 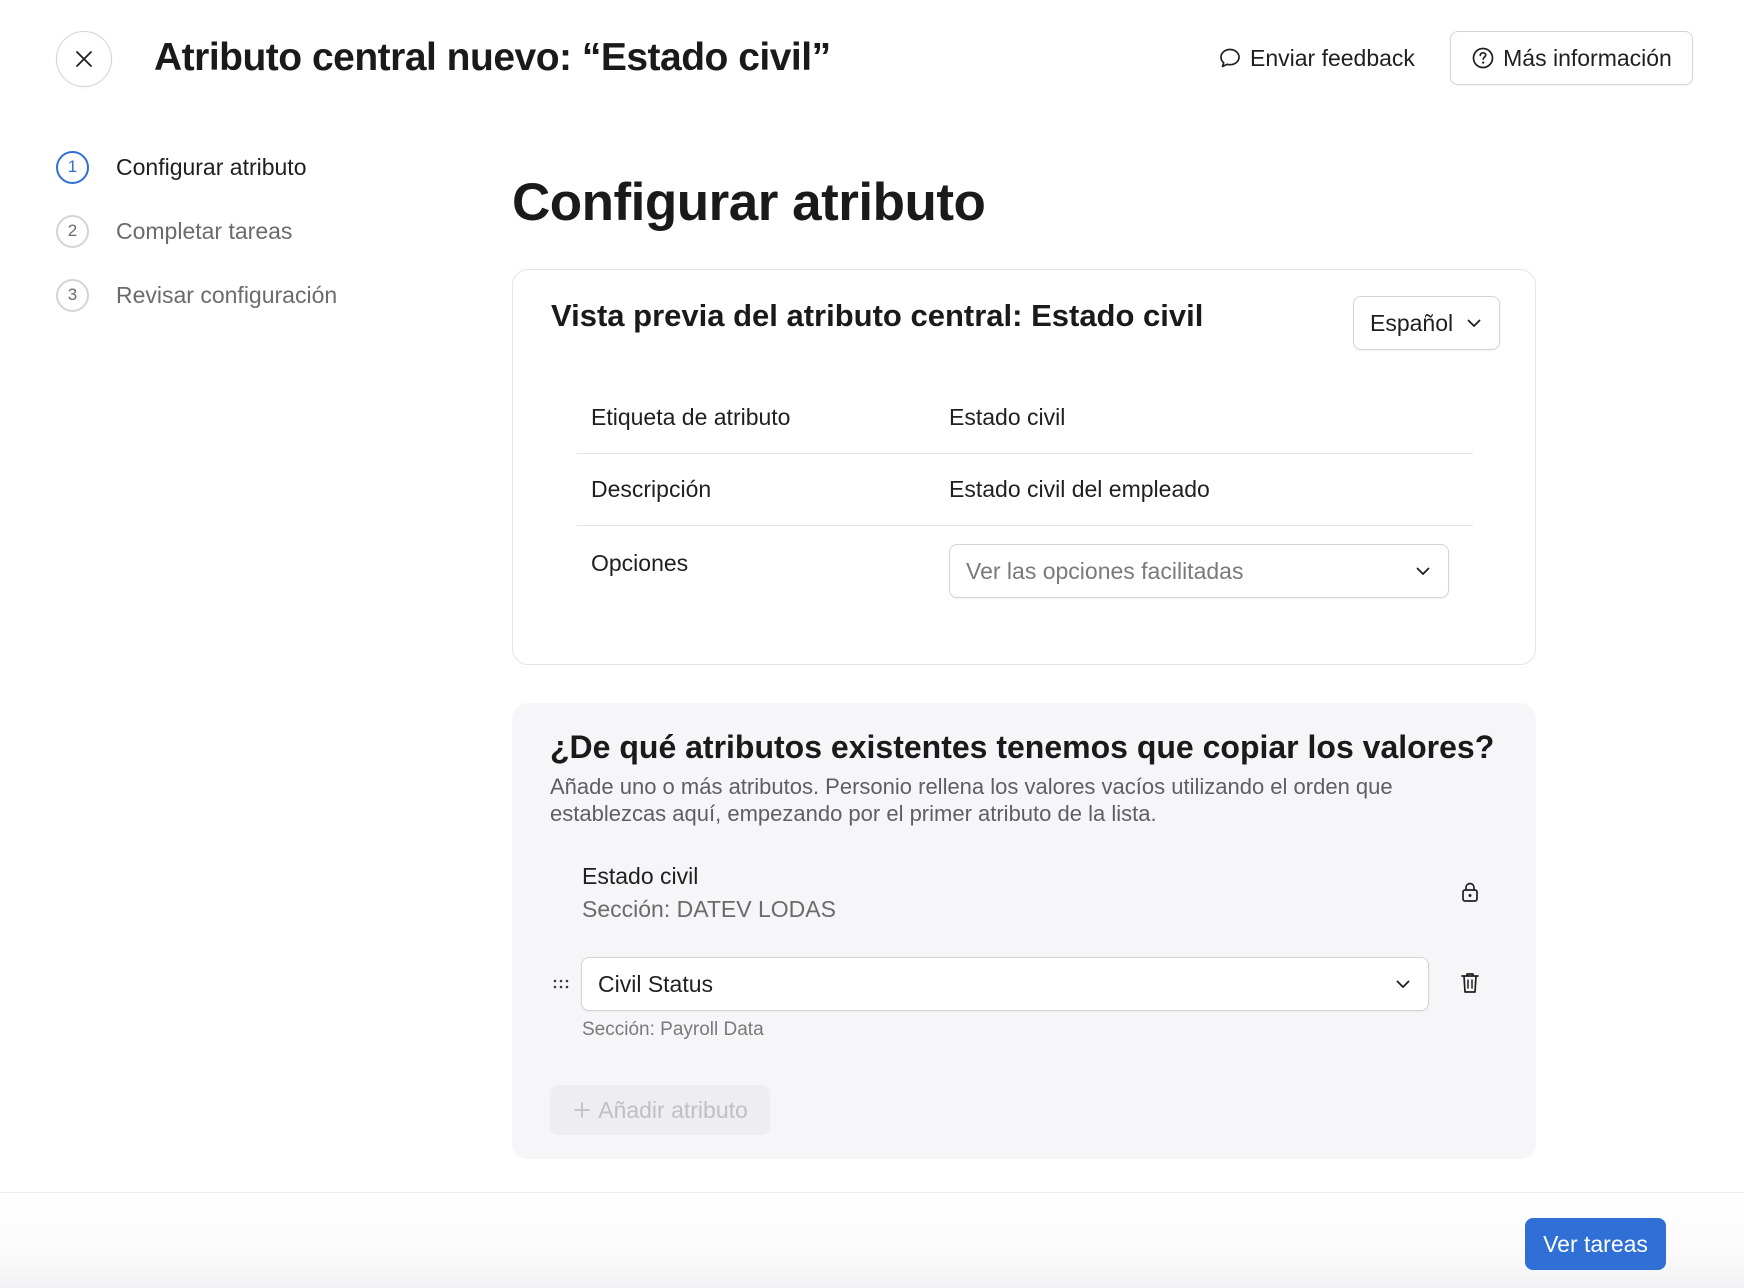 I want to click on step-complete-tasks: 2 Completar tareas, so click(x=196, y=231).